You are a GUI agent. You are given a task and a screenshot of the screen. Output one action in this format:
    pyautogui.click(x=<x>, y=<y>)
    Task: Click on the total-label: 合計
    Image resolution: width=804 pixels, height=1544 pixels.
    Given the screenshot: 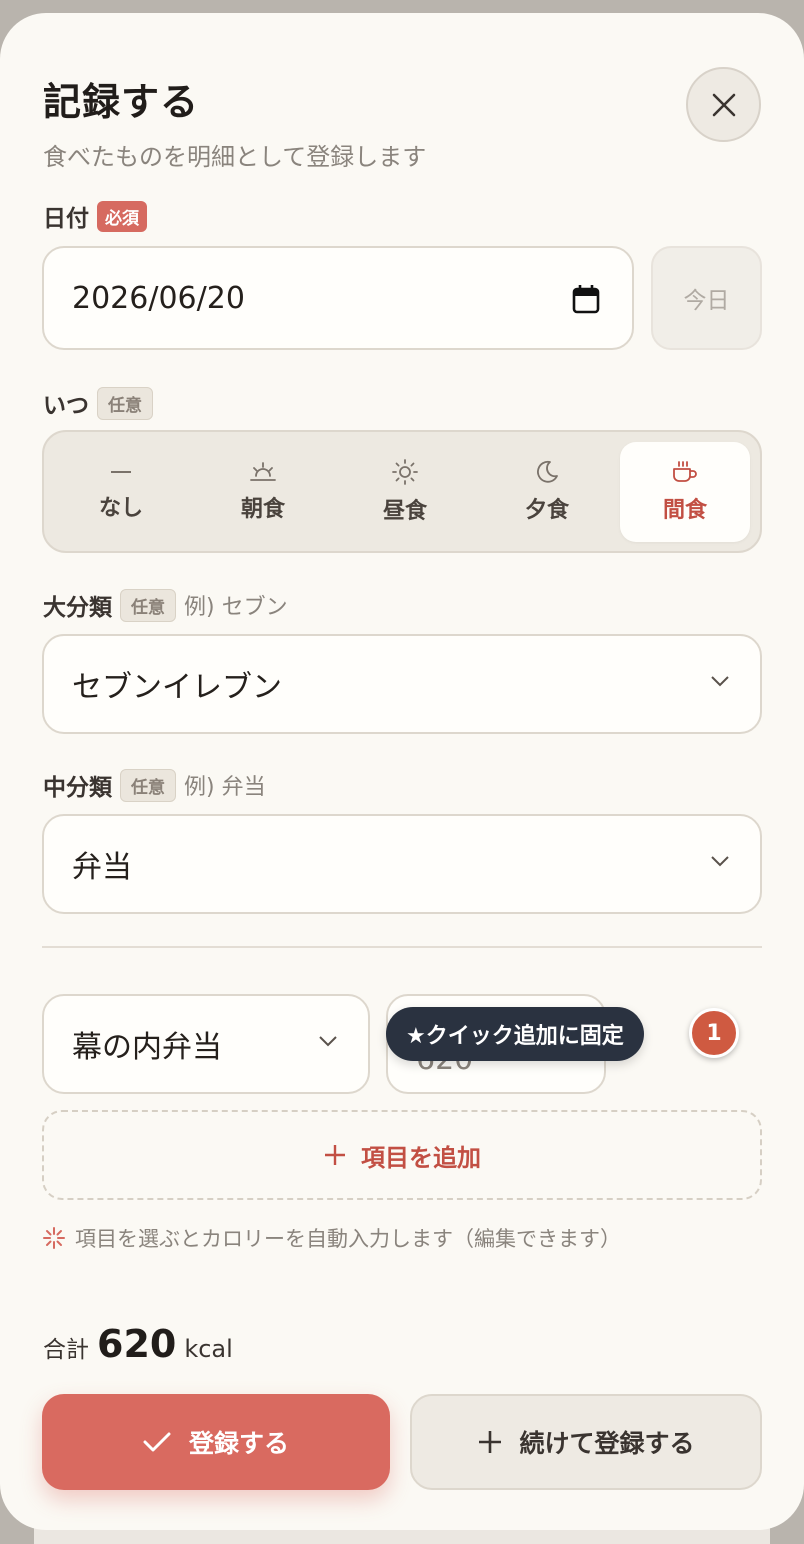 What is the action you would take?
    pyautogui.click(x=66, y=1350)
    